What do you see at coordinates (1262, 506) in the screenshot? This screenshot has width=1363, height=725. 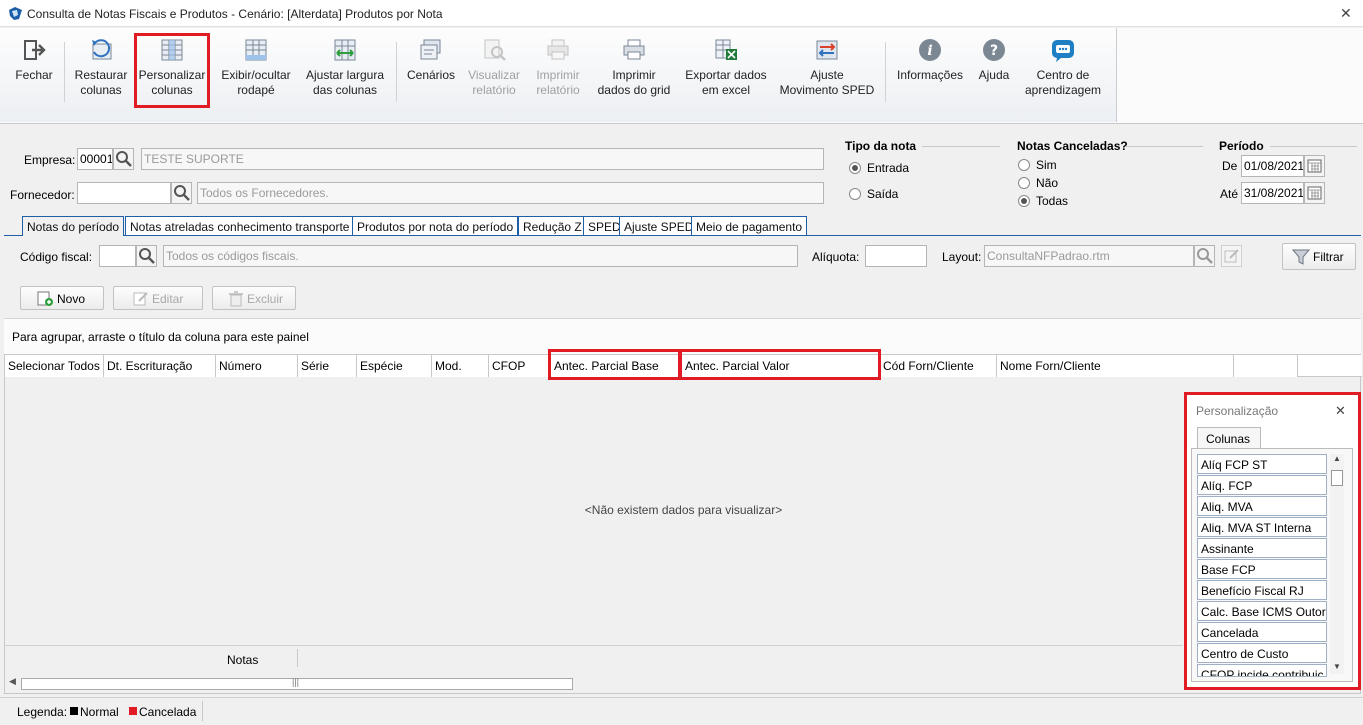 I see `list-item: Aliq. MVA` at bounding box center [1262, 506].